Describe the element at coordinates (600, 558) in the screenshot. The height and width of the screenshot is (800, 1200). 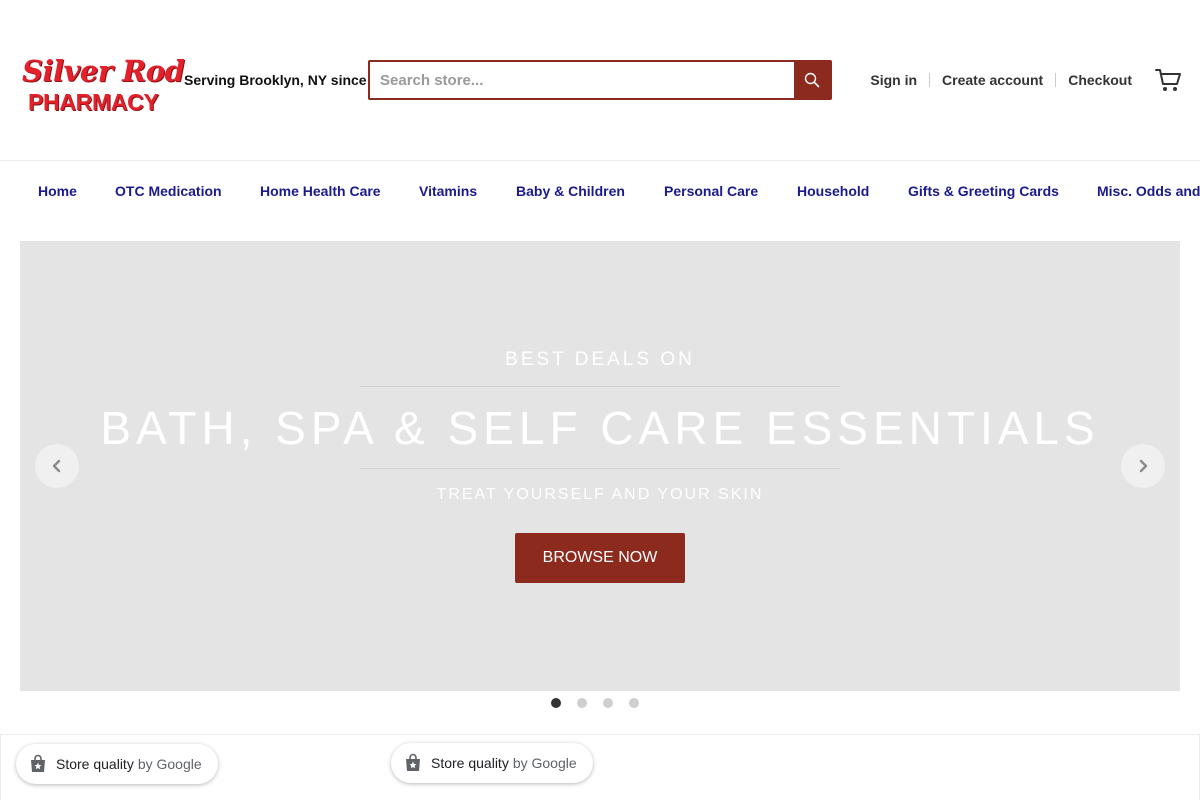
I see `browse-now-button: BROWSE NOW` at that location.